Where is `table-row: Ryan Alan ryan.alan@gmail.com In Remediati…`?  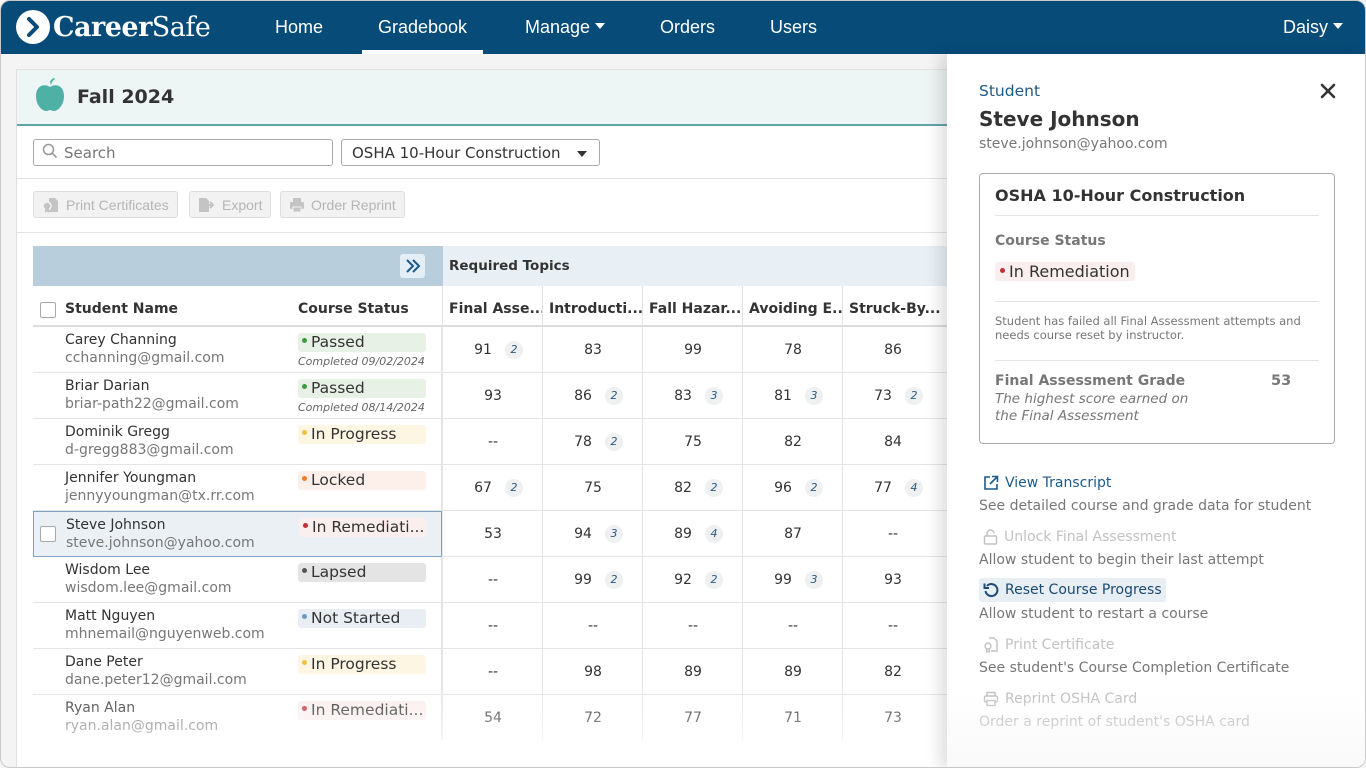 table-row: Ryan Alan ryan.alan@gmail.com In Remediati… is located at coordinates (490, 717).